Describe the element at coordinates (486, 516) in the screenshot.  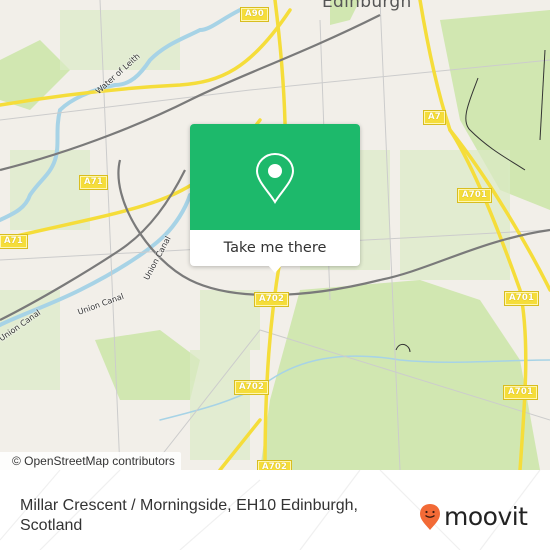
I see `moovit-wordmark: moovit` at that location.